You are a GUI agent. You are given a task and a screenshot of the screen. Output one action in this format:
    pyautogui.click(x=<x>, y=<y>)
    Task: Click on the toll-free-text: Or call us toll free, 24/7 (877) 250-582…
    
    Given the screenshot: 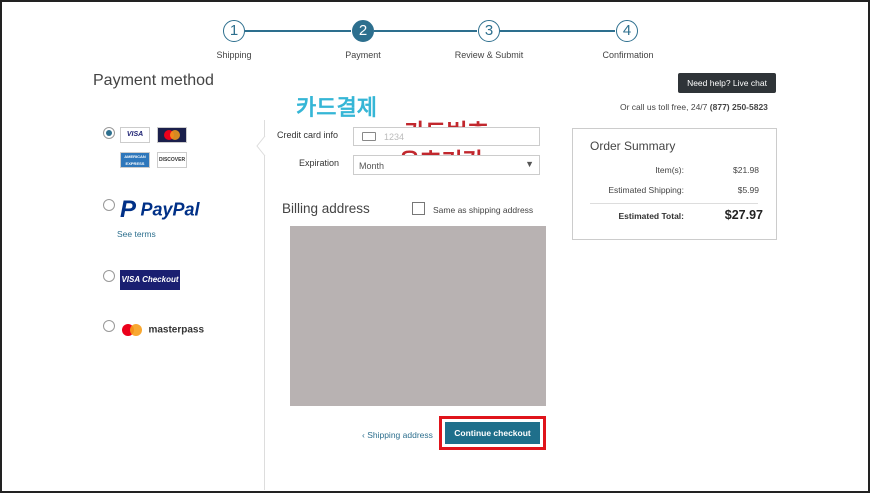 What is the action you would take?
    pyautogui.click(x=694, y=107)
    